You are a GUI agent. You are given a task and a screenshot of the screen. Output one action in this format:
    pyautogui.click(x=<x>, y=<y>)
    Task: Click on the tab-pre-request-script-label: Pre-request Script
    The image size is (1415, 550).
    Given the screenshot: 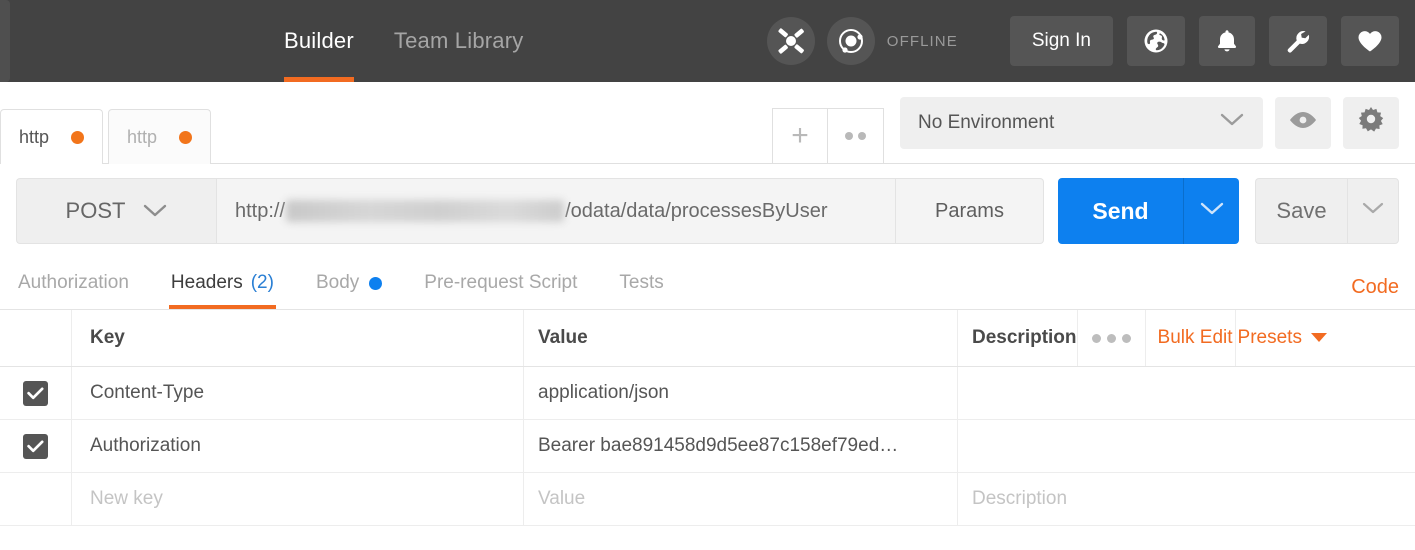 What is the action you would take?
    pyautogui.click(x=501, y=282)
    